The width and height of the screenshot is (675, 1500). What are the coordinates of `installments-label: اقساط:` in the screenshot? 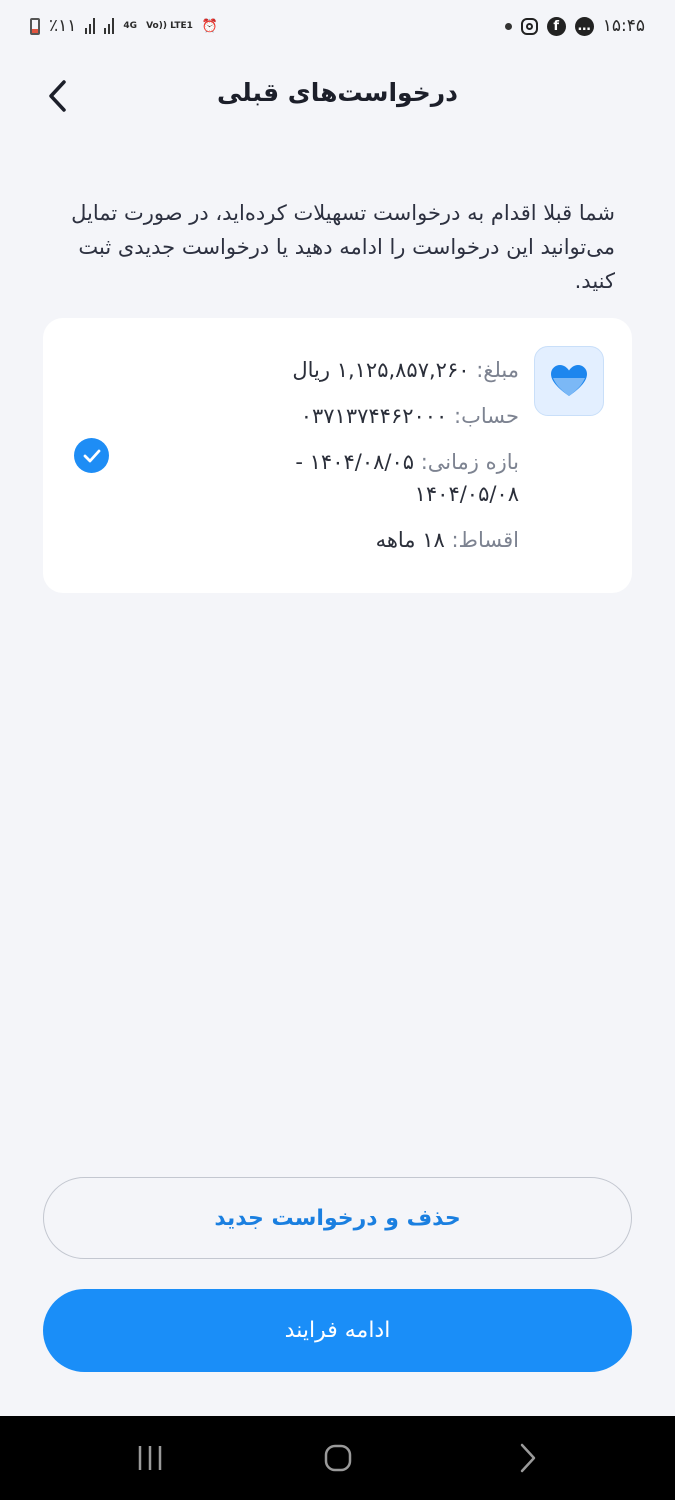 It's located at (485, 540).